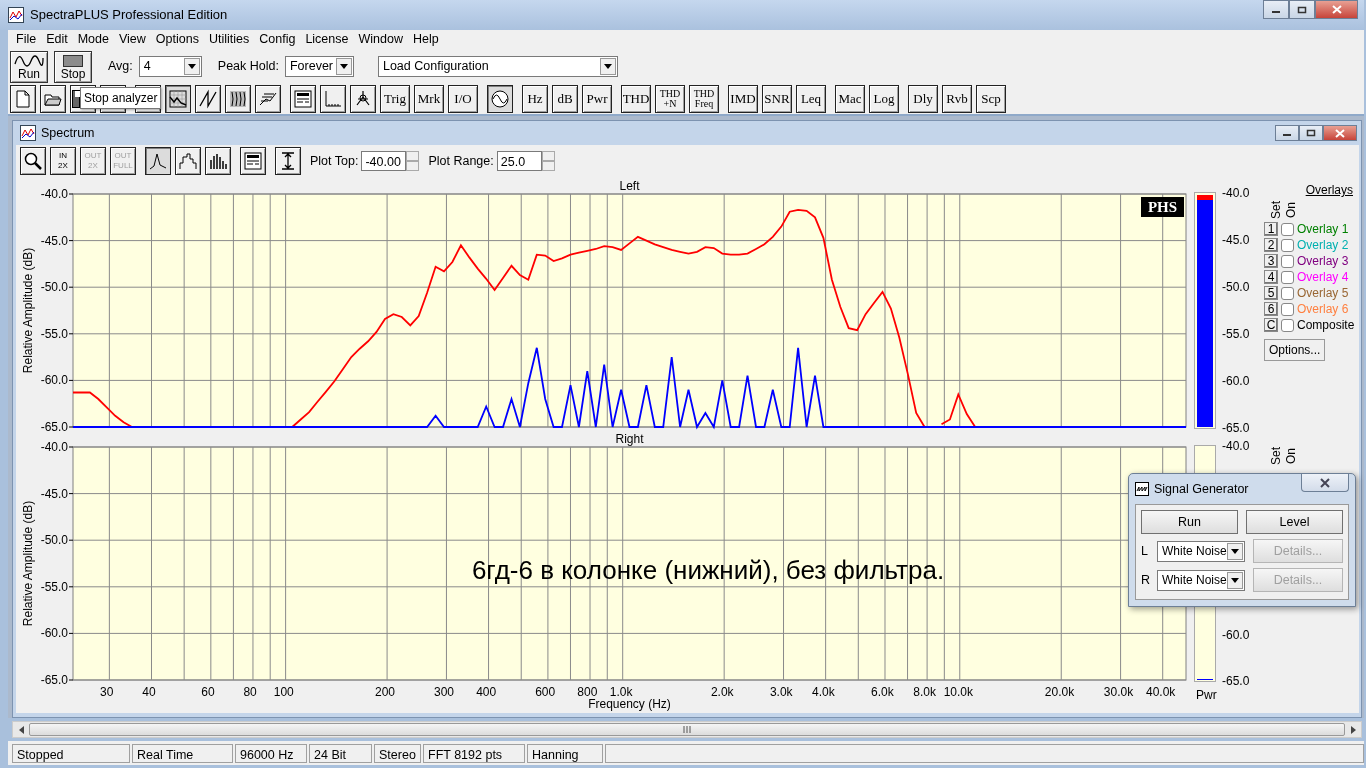 The image size is (1366, 768). I want to click on axis-tick-label: 200, so click(384, 692).